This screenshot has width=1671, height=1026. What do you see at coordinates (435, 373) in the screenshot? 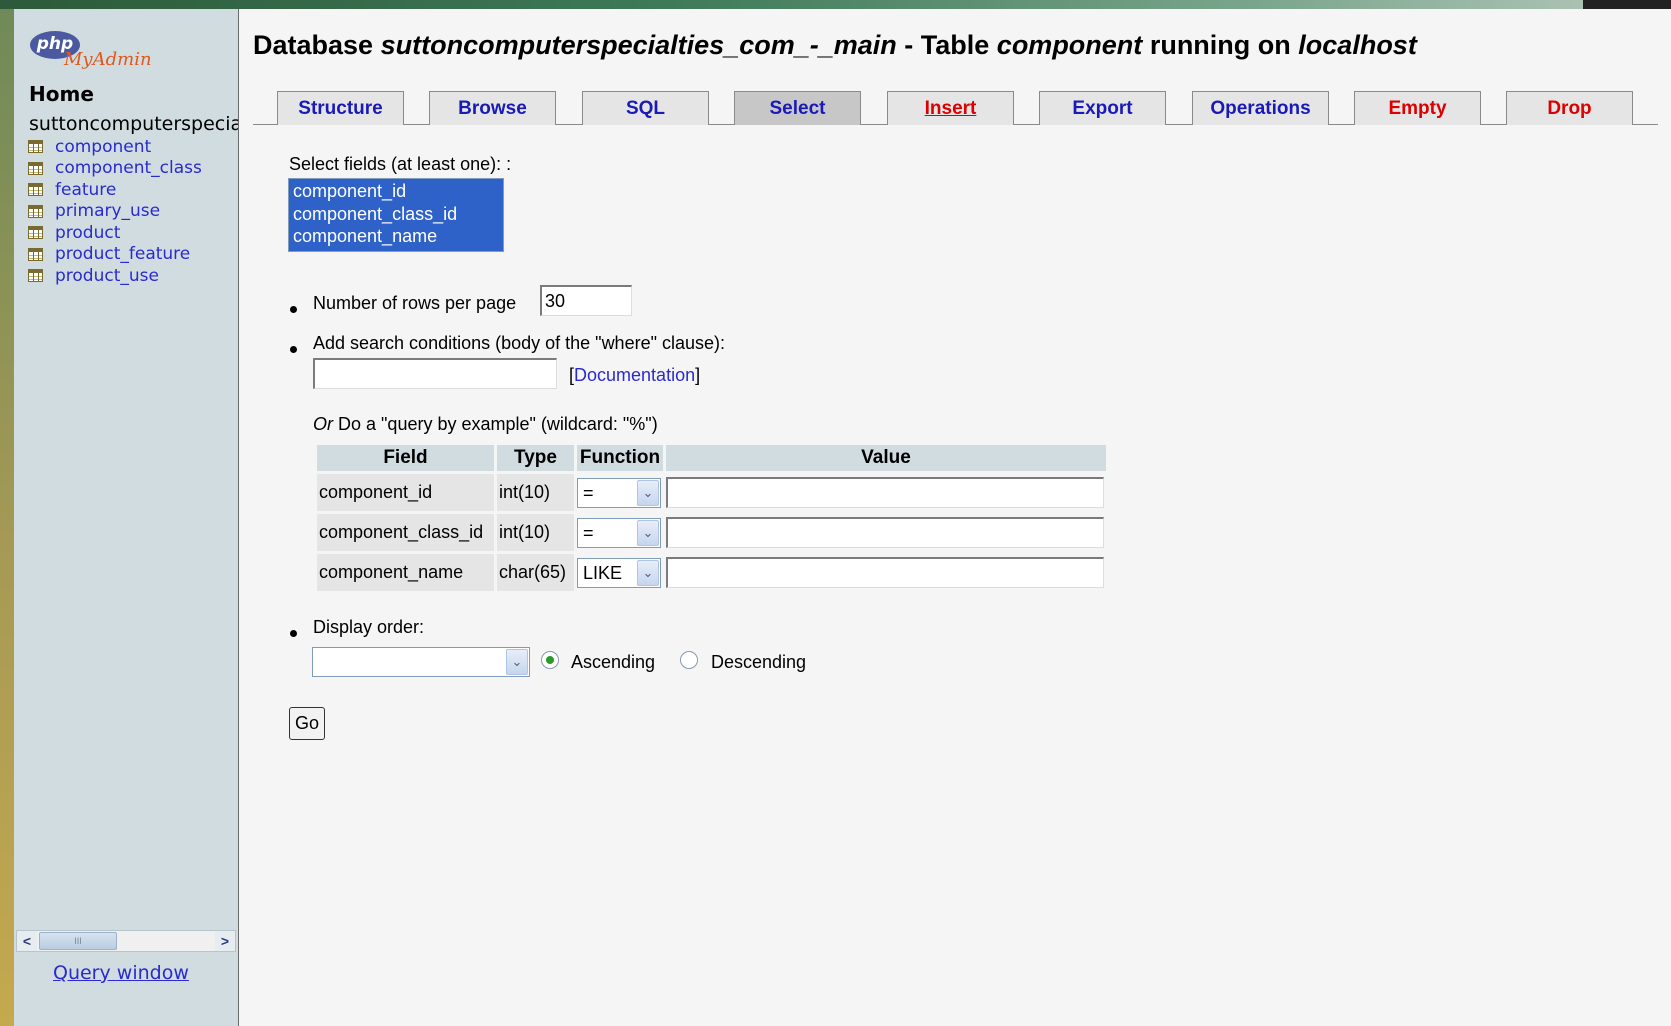
I see `search-conditions-input` at bounding box center [435, 373].